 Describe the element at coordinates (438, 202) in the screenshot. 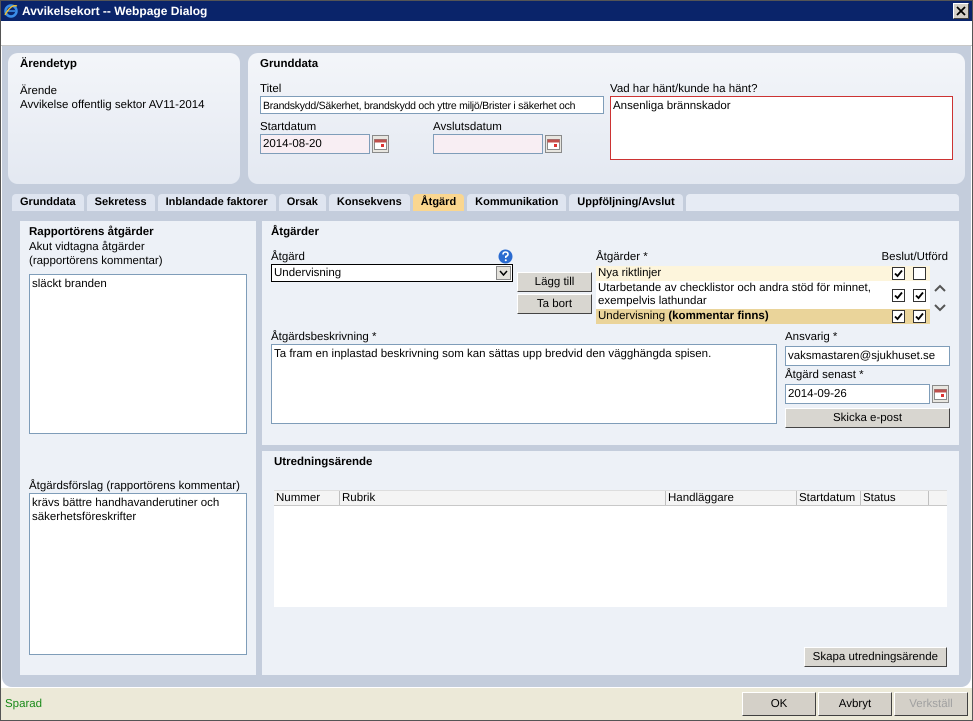

I see `tab: Åtgärd` at that location.